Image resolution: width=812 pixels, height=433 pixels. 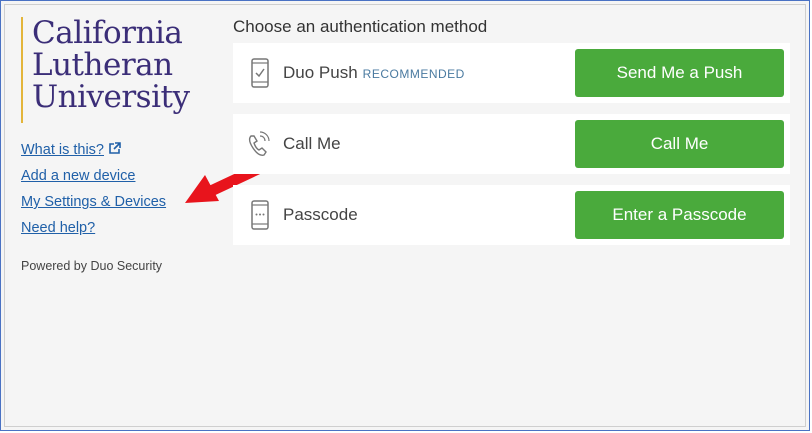 What do you see at coordinates (113, 228) in the screenshot?
I see `need-help-link: Need help?` at bounding box center [113, 228].